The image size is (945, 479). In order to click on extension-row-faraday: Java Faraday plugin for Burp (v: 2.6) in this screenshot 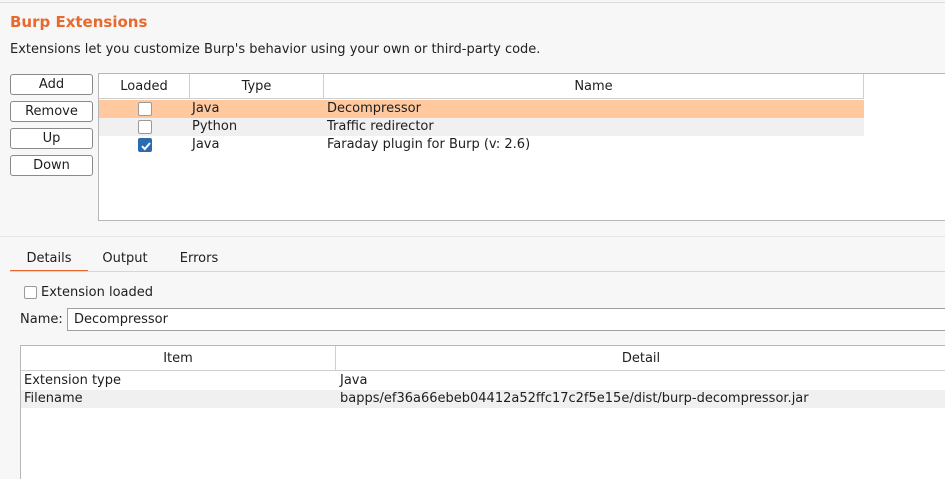, I will do `click(481, 145)`.